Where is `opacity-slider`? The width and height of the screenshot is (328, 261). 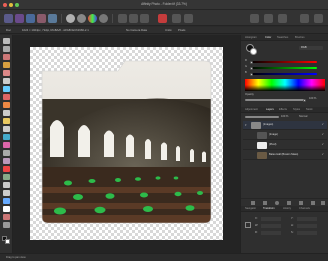 opacity-slider is located at coordinates (275, 100).